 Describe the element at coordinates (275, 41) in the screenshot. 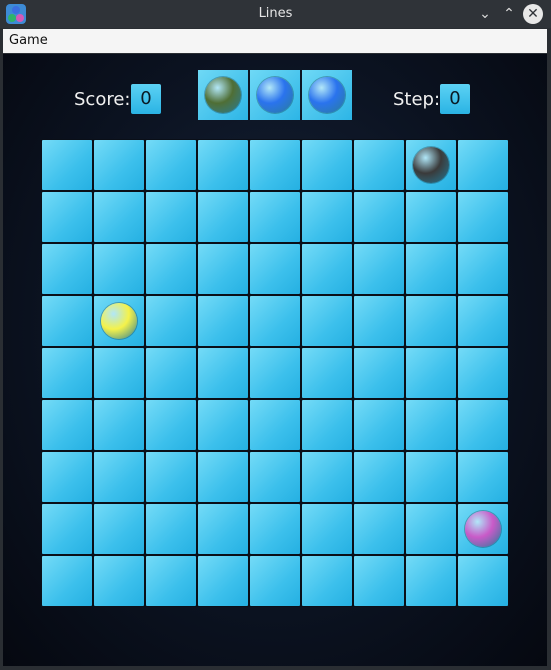

I see `menu-bar: Game` at that location.